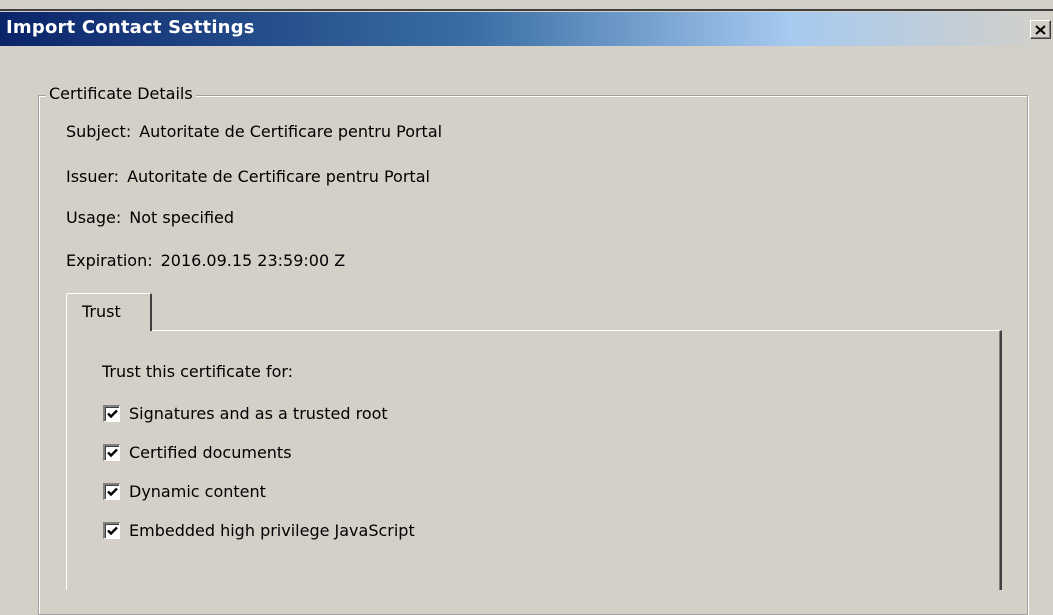  I want to click on title-bar: Import Contact Settings, so click(526, 29).